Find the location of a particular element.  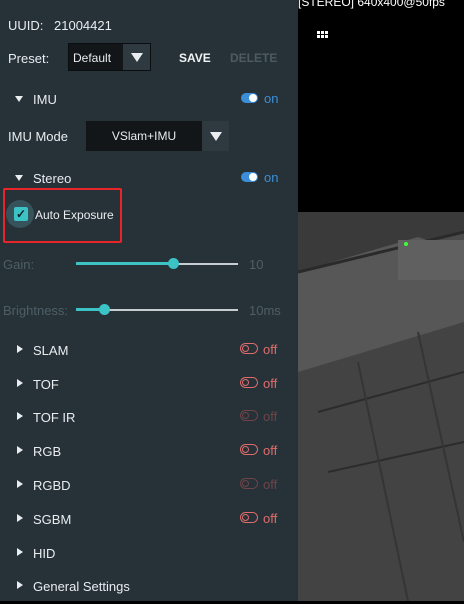

stereo-toggle-text: on is located at coordinates (271, 177).